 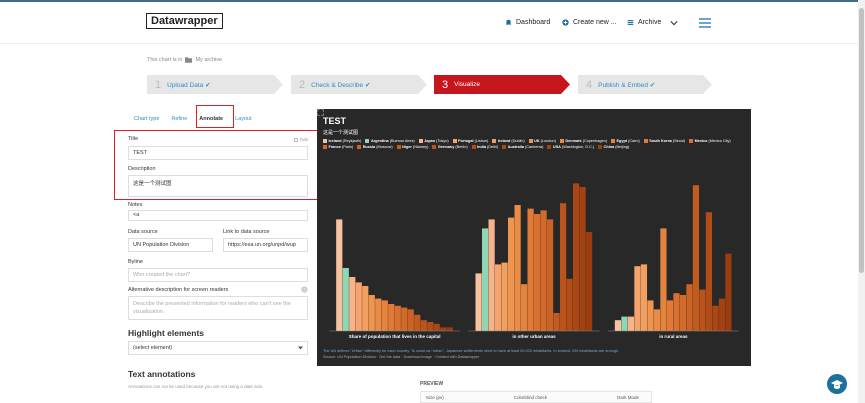 What do you see at coordinates (184, 21) in the screenshot?
I see `datawrapper-logo: Datawrapper` at bounding box center [184, 21].